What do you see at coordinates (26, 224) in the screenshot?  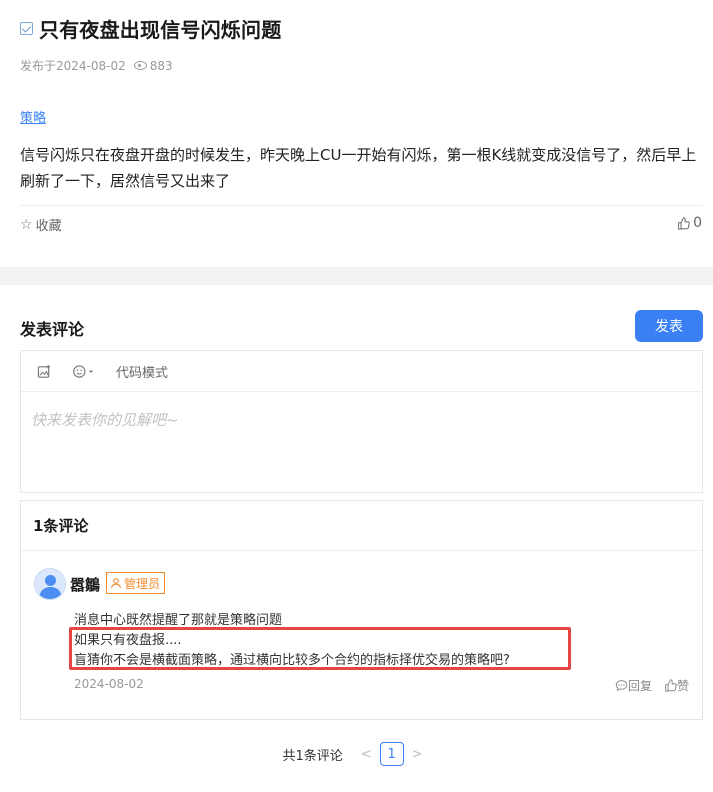 I see `star-icon: ☆` at bounding box center [26, 224].